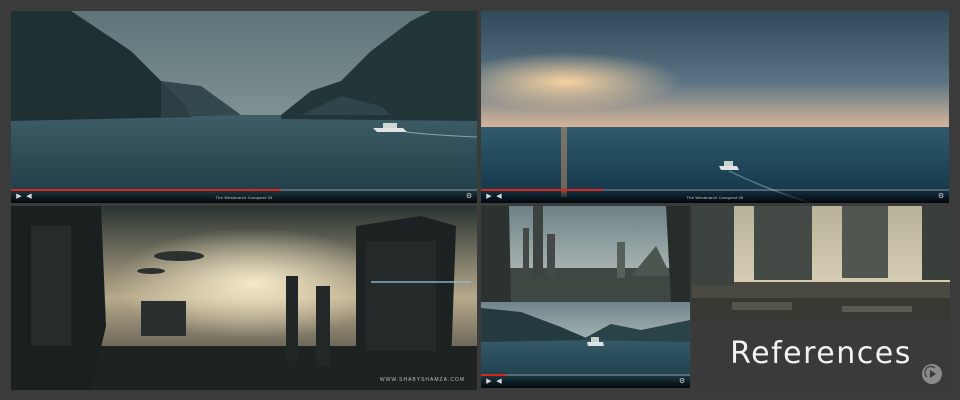  I want to click on ruined-city-image, so click(585, 254).